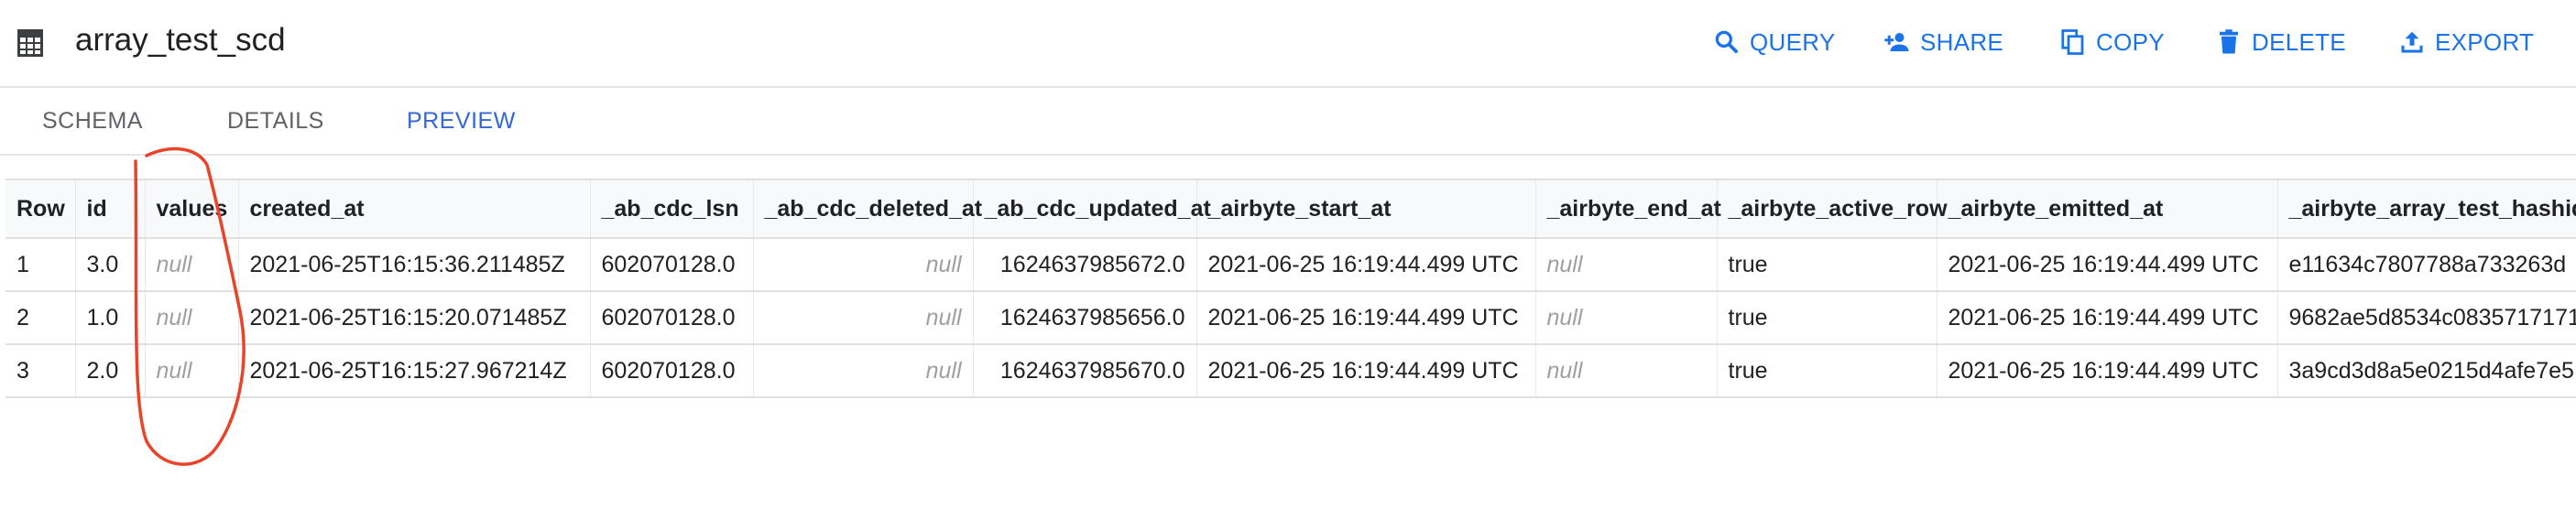 This screenshot has height=520, width=2576. I want to click on cell-id: 1.0, so click(111, 318).